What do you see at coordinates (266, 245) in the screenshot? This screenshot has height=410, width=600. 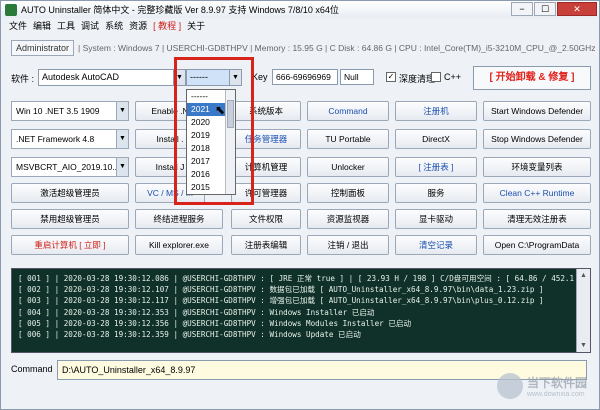 I see `registry-editor-button: 注册表编辑` at bounding box center [266, 245].